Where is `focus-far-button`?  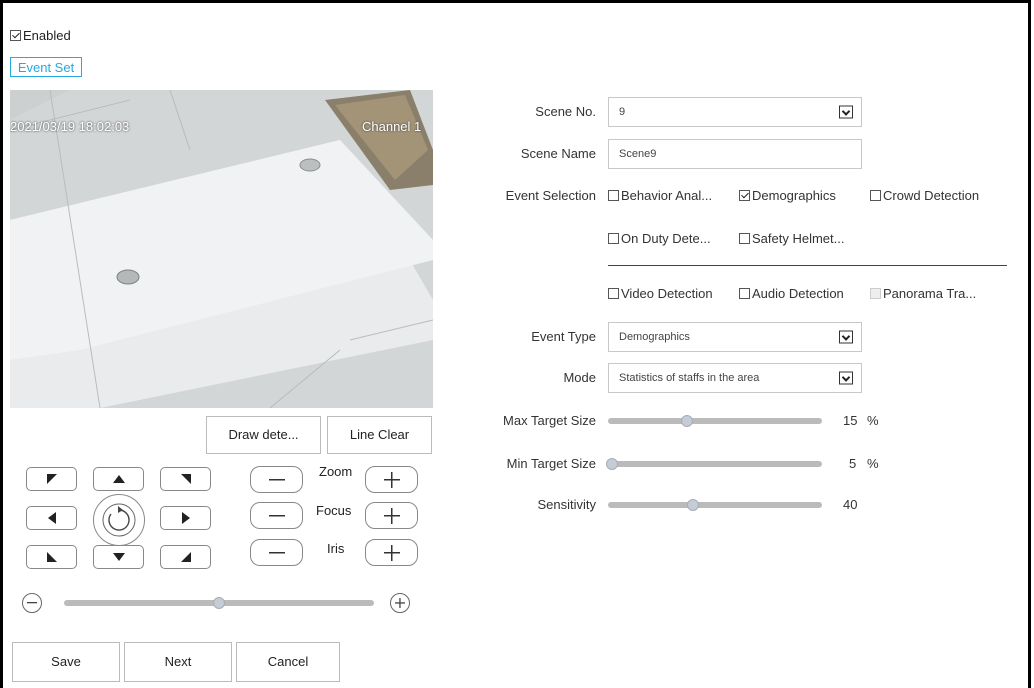
focus-far-button is located at coordinates (391, 515).